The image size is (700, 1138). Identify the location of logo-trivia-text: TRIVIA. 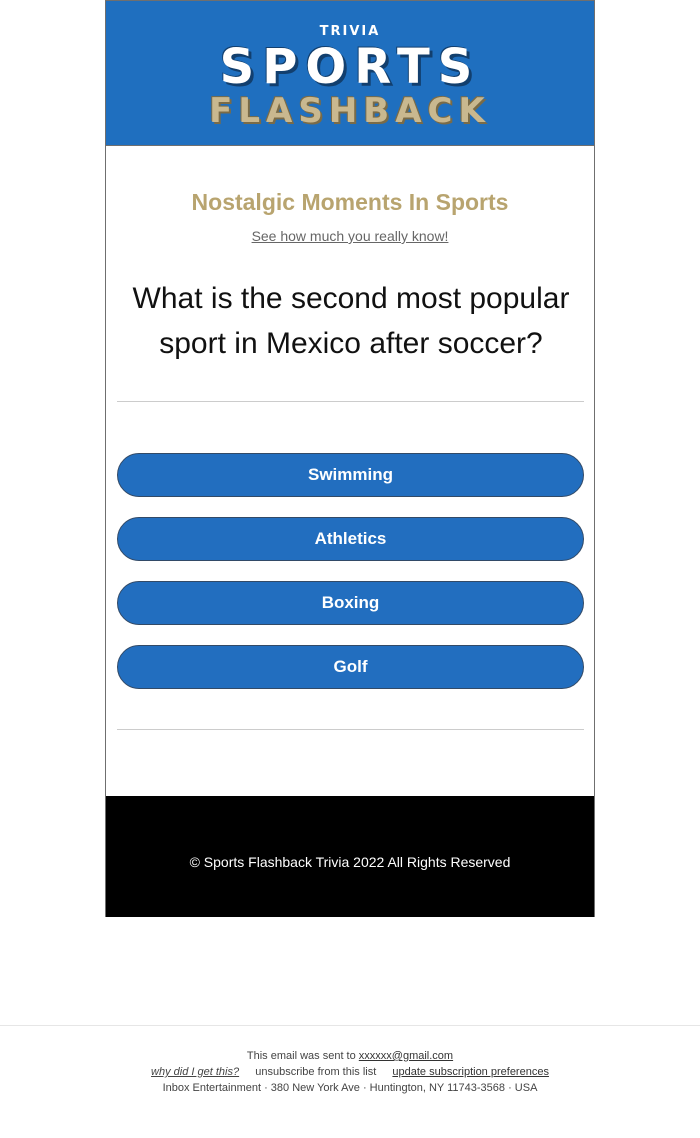
(350, 31).